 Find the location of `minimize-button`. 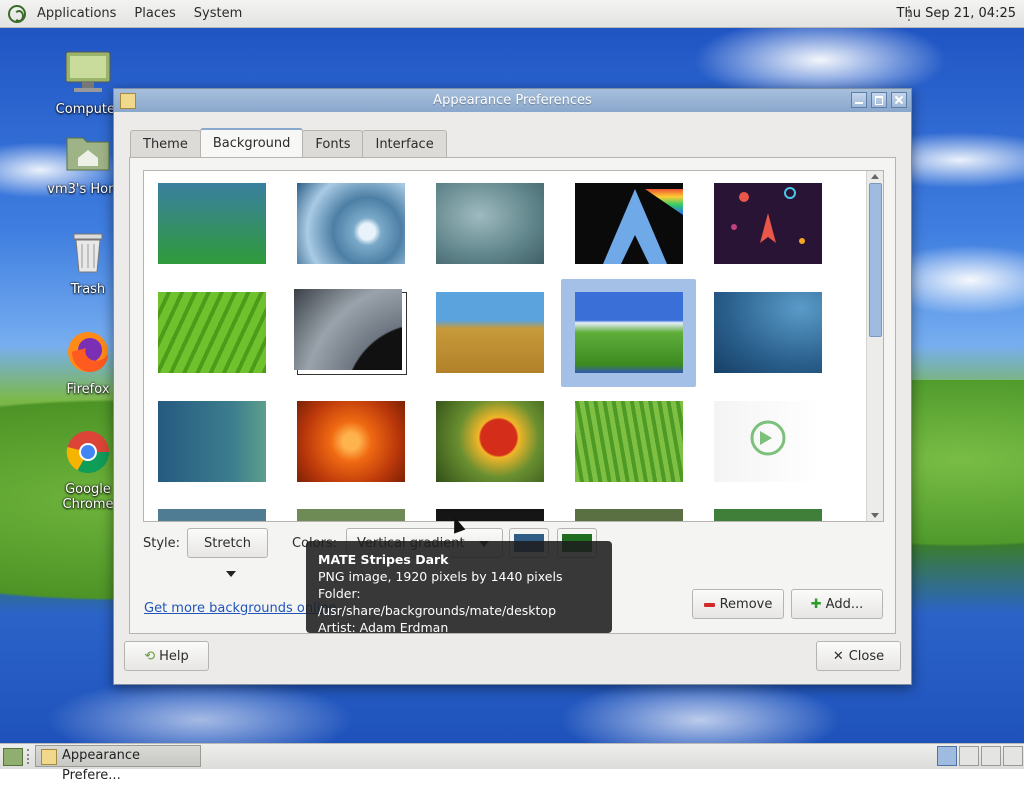

minimize-button is located at coordinates (859, 100).